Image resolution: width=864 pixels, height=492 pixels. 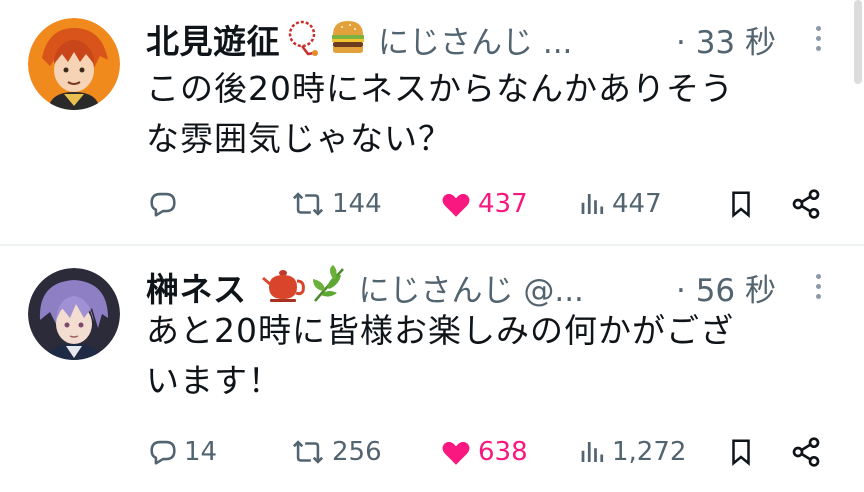 I want to click on tweet-header: 榊ネス にじさんじ @... · 56 秒, so click(x=491, y=287).